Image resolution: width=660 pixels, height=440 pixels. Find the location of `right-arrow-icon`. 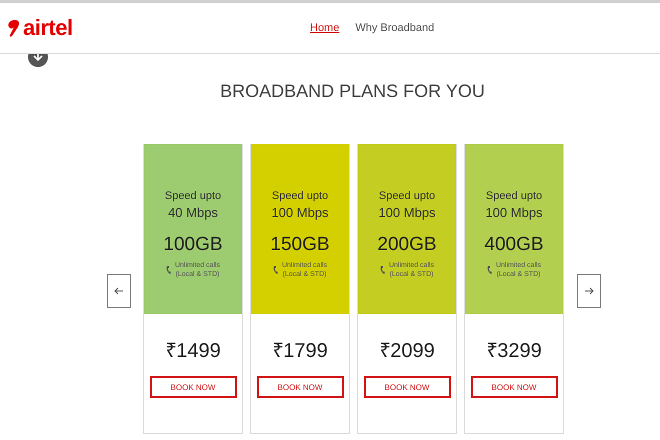

right-arrow-icon is located at coordinates (589, 291).